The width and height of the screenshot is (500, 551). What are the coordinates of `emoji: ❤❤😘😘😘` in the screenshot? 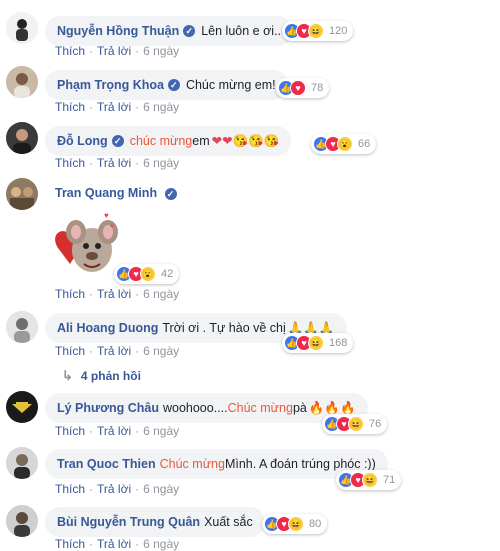 It's located at (245, 141).